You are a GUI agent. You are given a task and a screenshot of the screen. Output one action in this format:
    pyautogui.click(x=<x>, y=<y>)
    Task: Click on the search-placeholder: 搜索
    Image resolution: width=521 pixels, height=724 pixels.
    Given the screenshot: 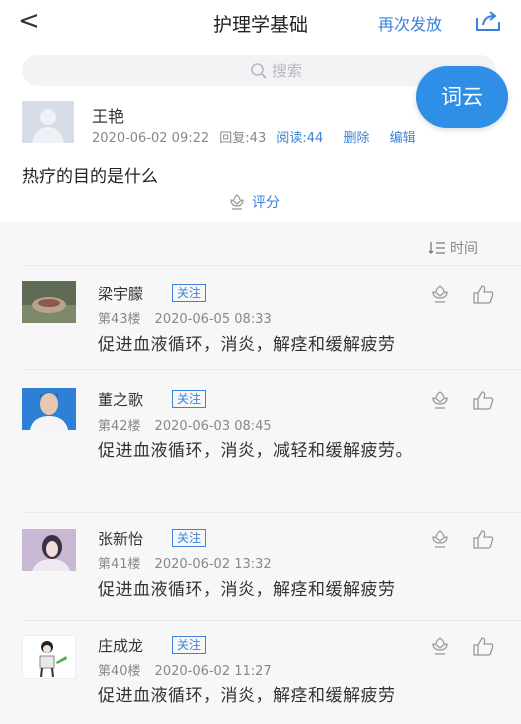 What is the action you would take?
    pyautogui.click(x=287, y=71)
    